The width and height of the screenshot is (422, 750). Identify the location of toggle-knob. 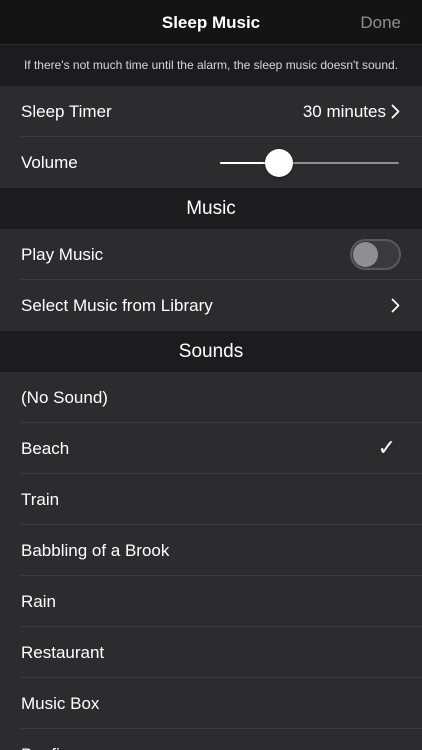
(365, 254).